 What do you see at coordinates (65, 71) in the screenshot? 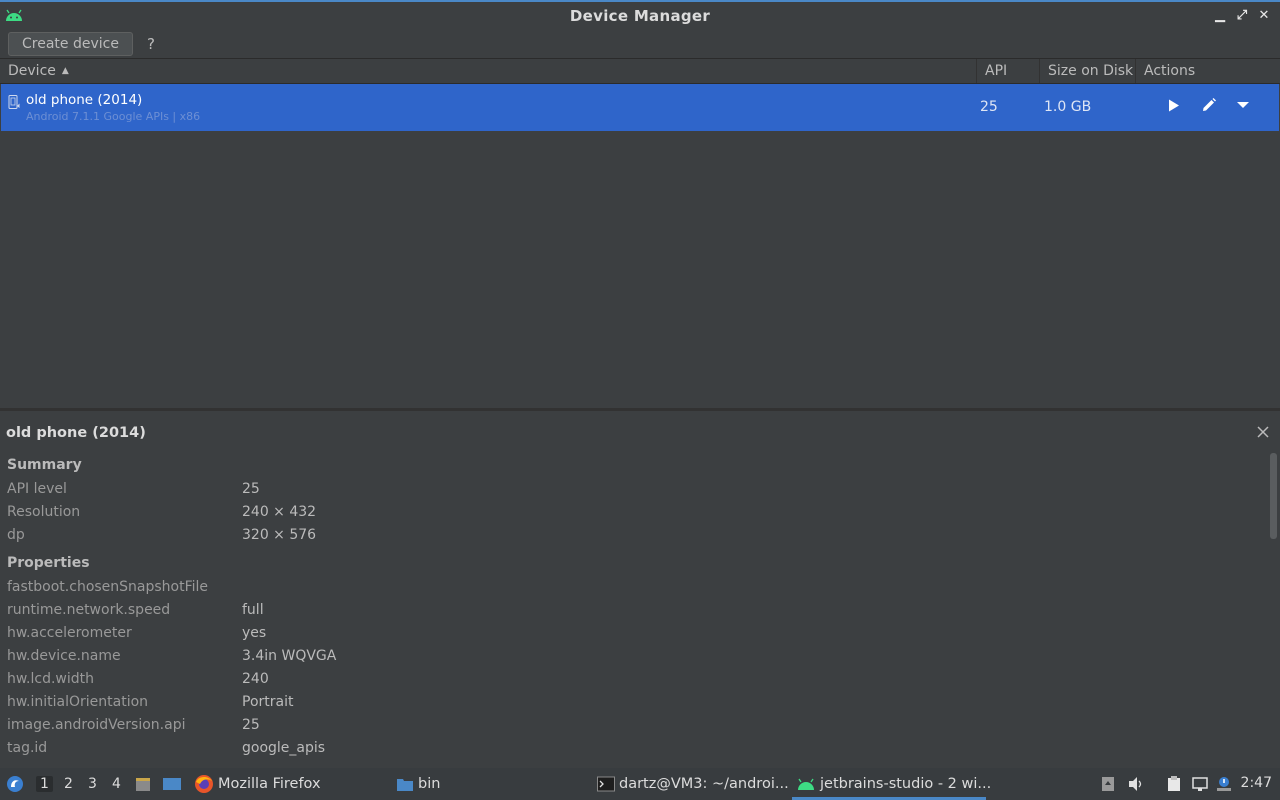
I see `sort-ascending-icon: ▲` at bounding box center [65, 71].